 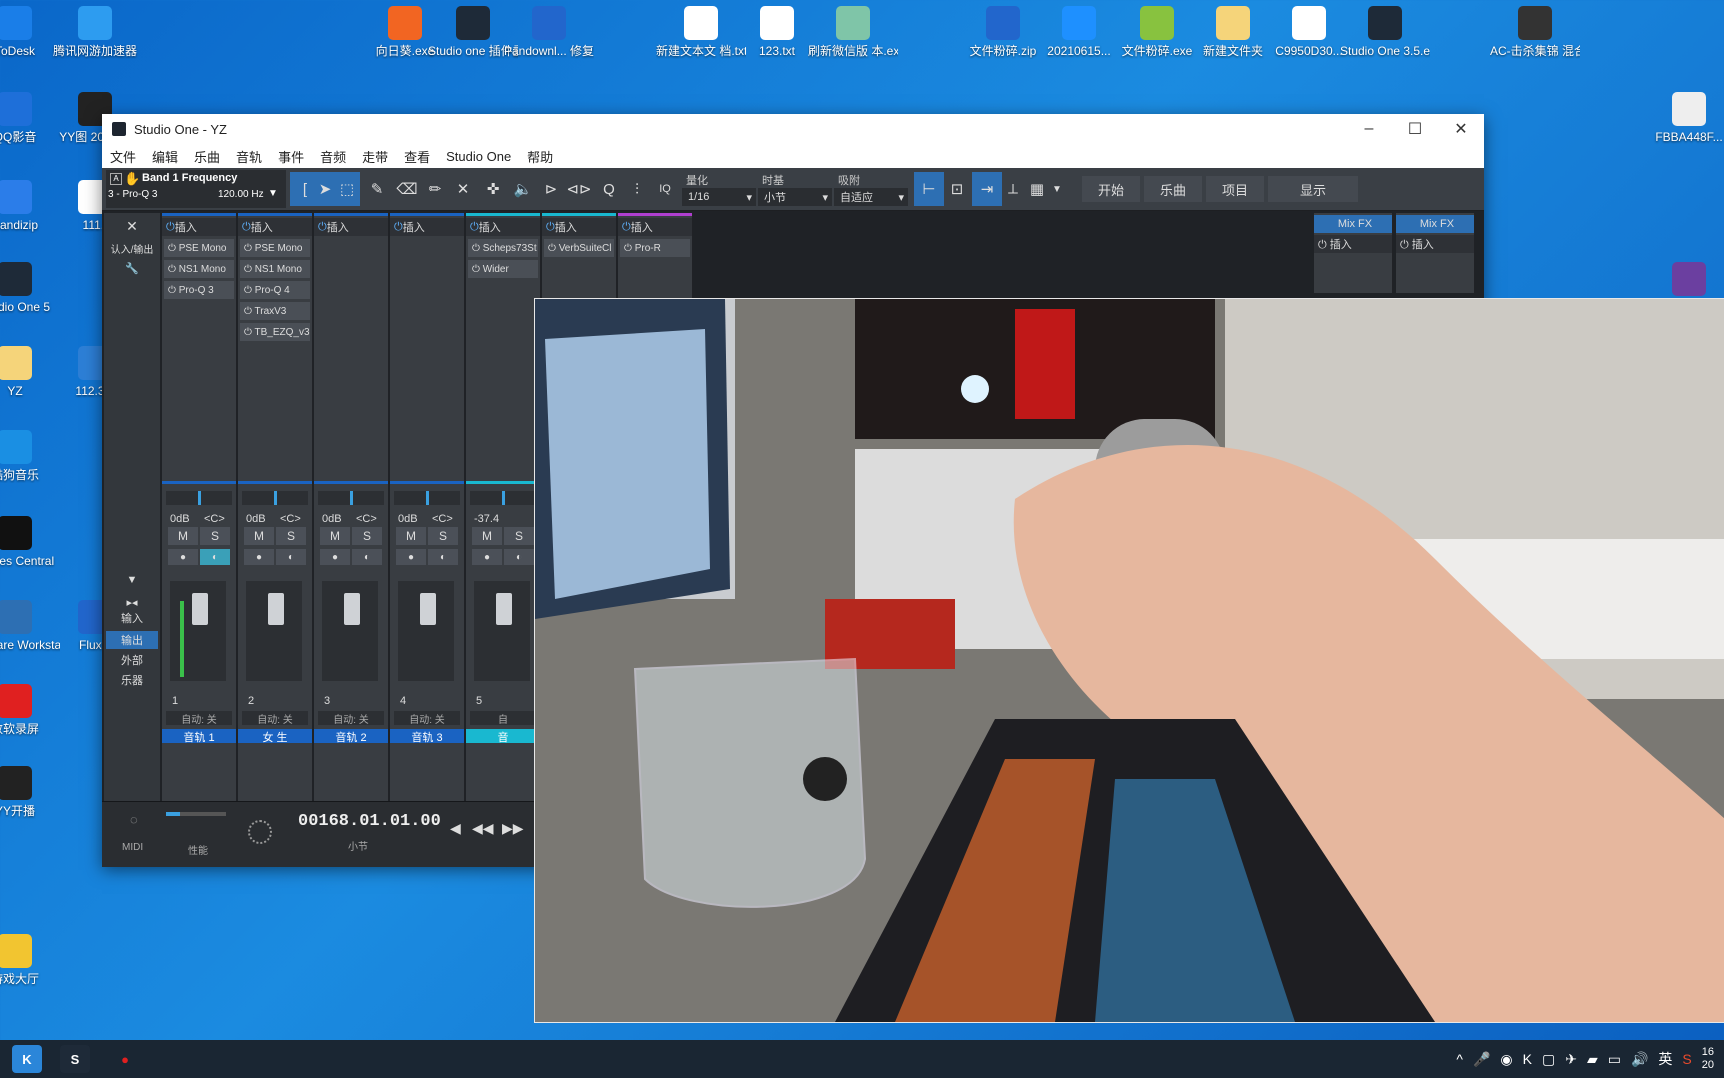 What do you see at coordinates (30, 960) in the screenshot?
I see `desktop-icon: 游戏大厅` at bounding box center [30, 960].